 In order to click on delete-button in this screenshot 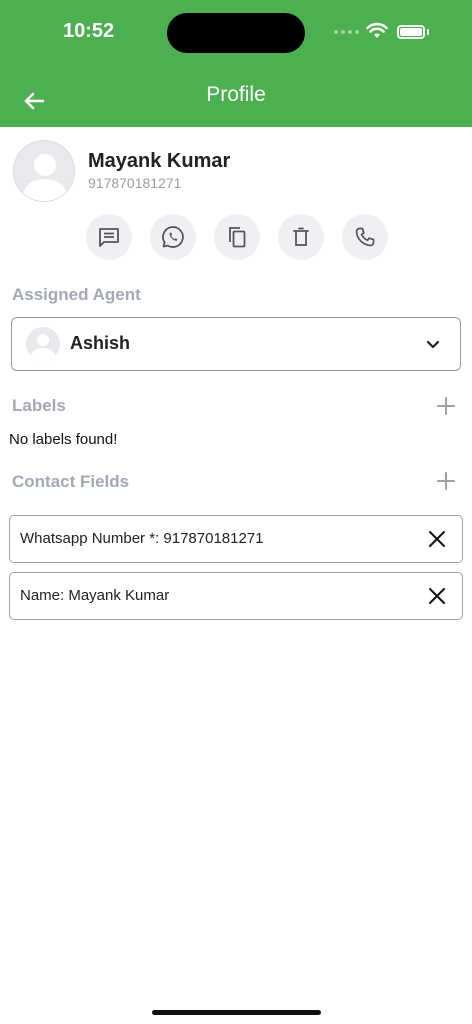, I will do `click(301, 237)`.